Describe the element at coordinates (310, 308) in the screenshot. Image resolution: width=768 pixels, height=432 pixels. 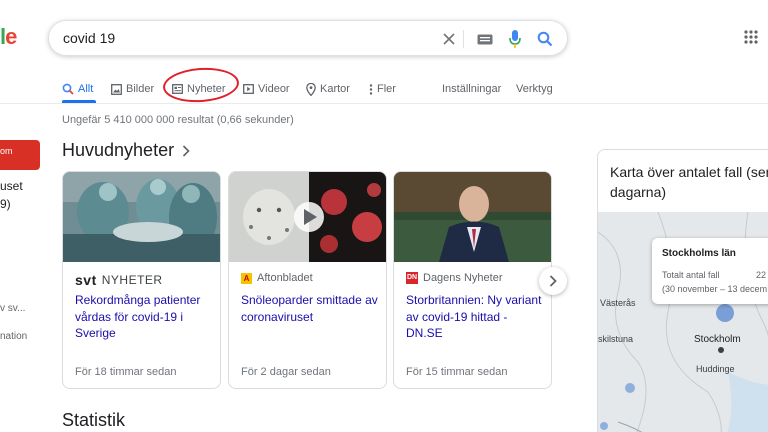
I see `news-headline: Snöleoparder smittade av coronaviruset` at that location.